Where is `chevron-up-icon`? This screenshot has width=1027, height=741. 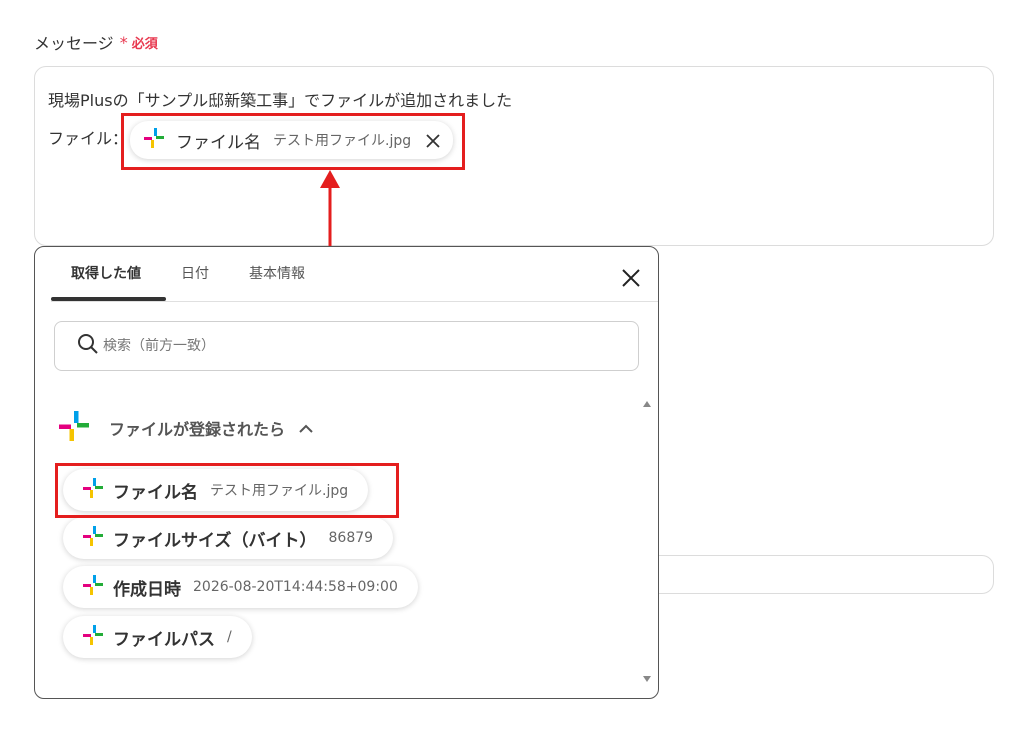
chevron-up-icon is located at coordinates (306, 428).